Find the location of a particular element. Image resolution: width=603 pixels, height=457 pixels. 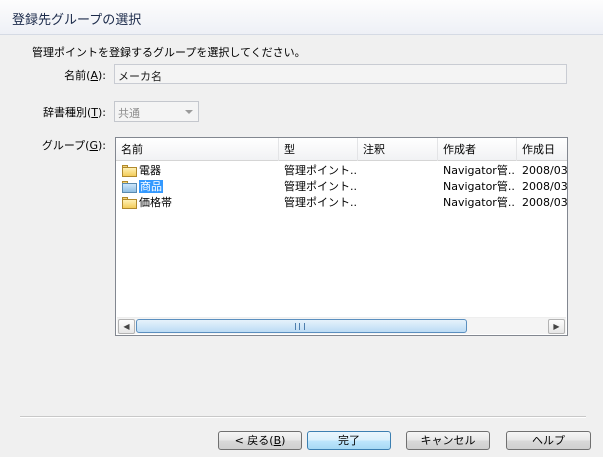

back-button: < 戻る(B) is located at coordinates (260, 440).